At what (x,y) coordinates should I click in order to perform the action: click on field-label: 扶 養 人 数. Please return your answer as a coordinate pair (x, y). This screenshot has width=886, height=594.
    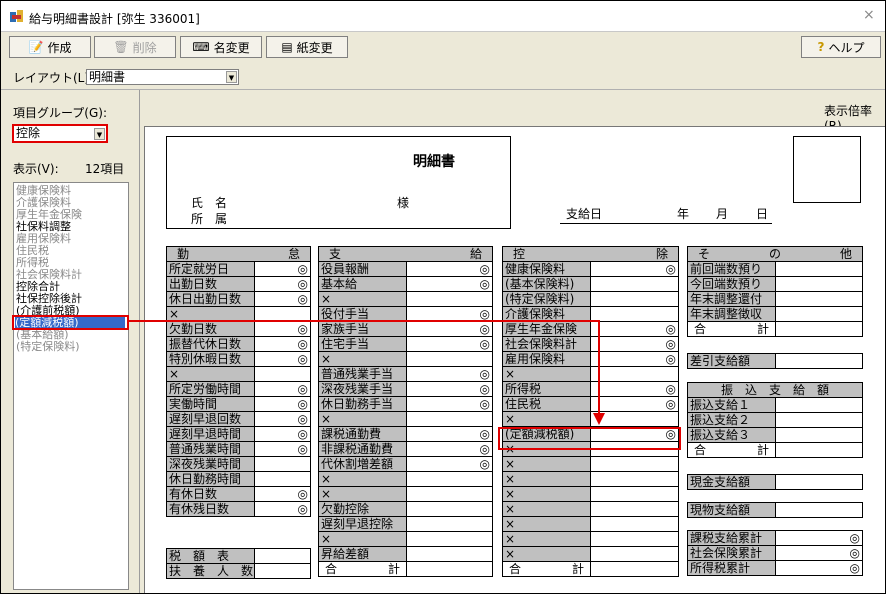
    Looking at the image, I should click on (210, 571).